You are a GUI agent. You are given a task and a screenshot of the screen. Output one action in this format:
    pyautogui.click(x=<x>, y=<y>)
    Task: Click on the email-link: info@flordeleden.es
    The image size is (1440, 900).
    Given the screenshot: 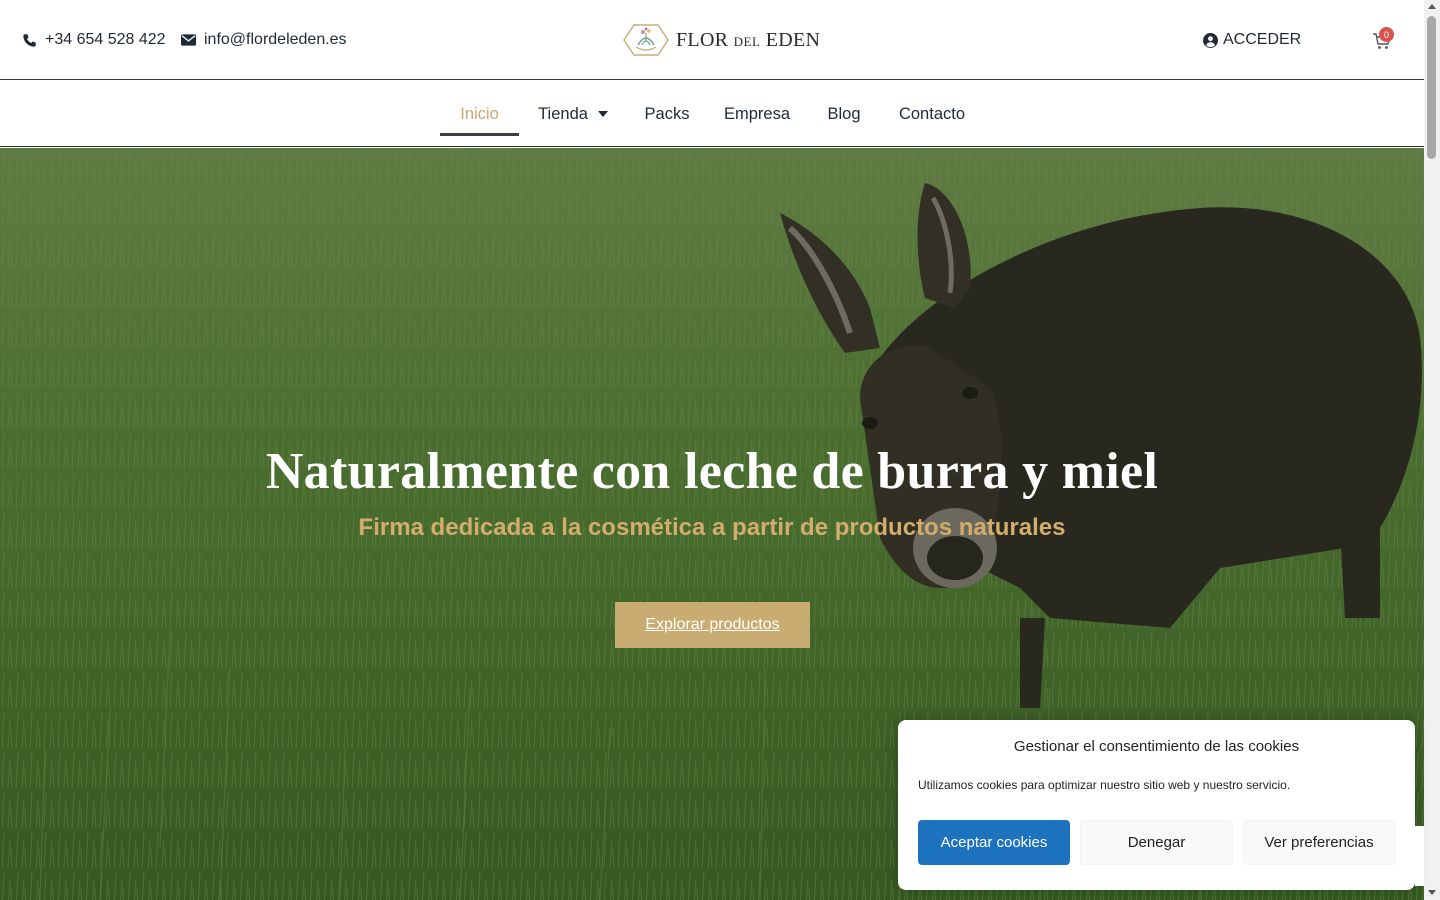 What is the action you would take?
    pyautogui.click(x=264, y=40)
    